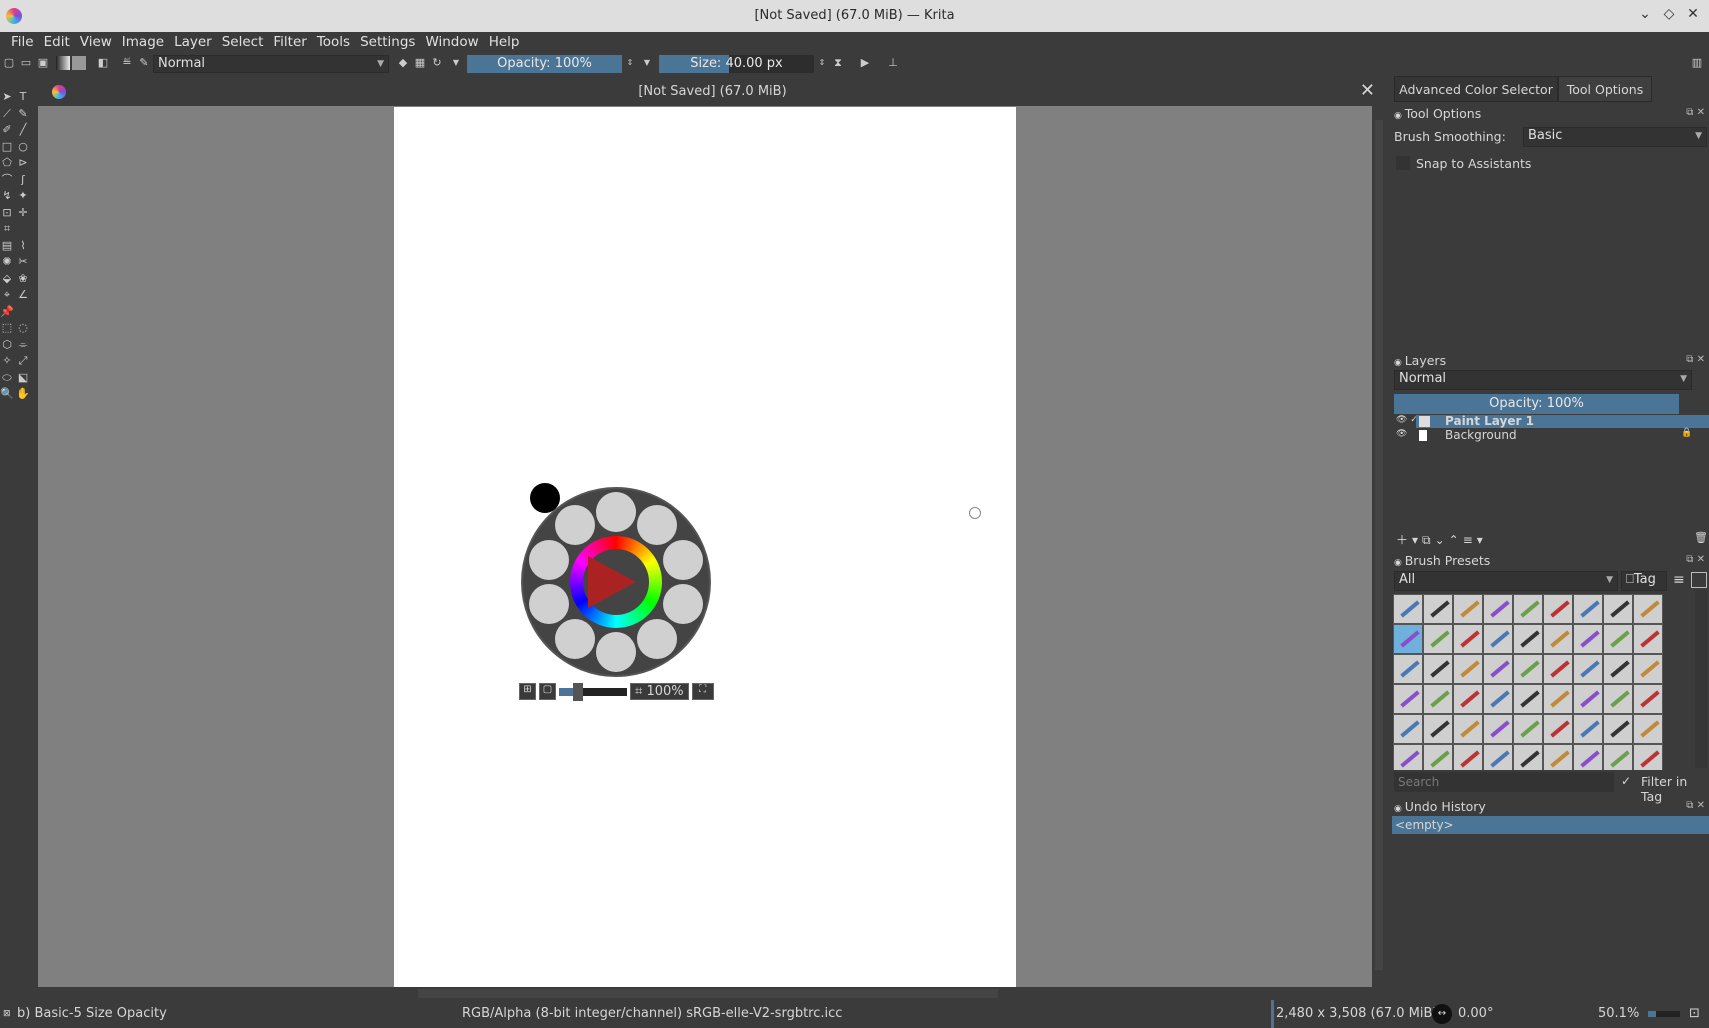 The height and width of the screenshot is (1028, 1709). I want to click on tool-icon: ⌯, so click(23, 345).